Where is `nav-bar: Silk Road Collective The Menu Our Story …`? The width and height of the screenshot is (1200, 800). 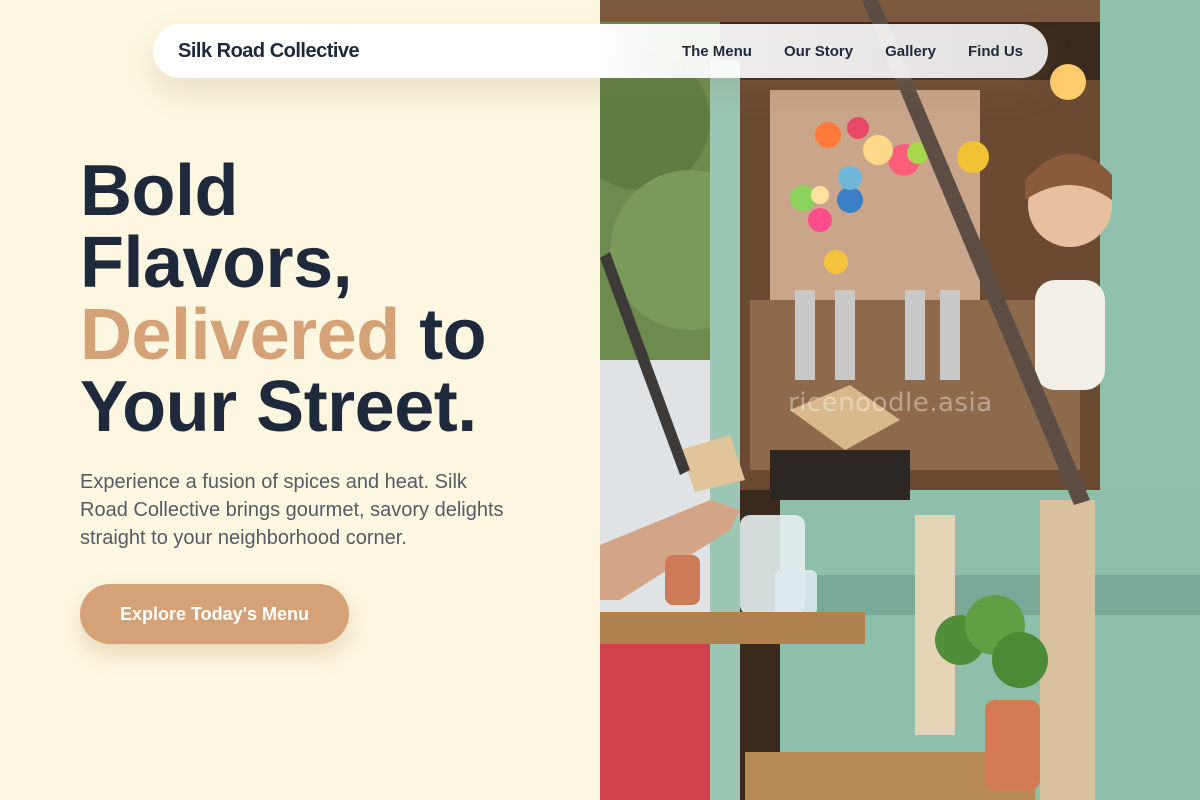
nav-bar: Silk Road Collective The Menu Our Story … is located at coordinates (600, 51).